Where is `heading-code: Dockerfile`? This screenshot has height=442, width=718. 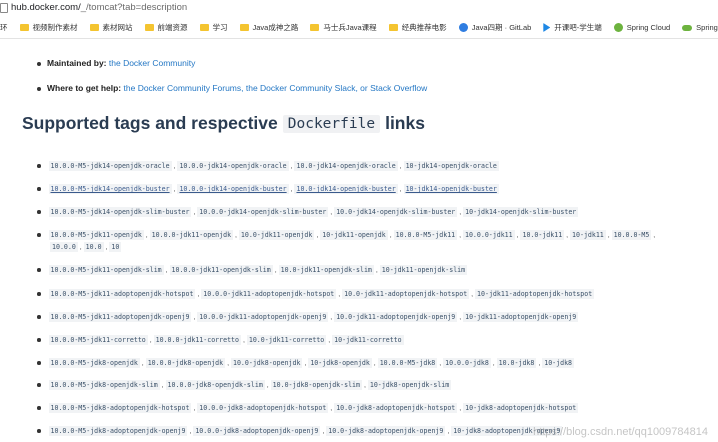 heading-code: Dockerfile is located at coordinates (331, 123).